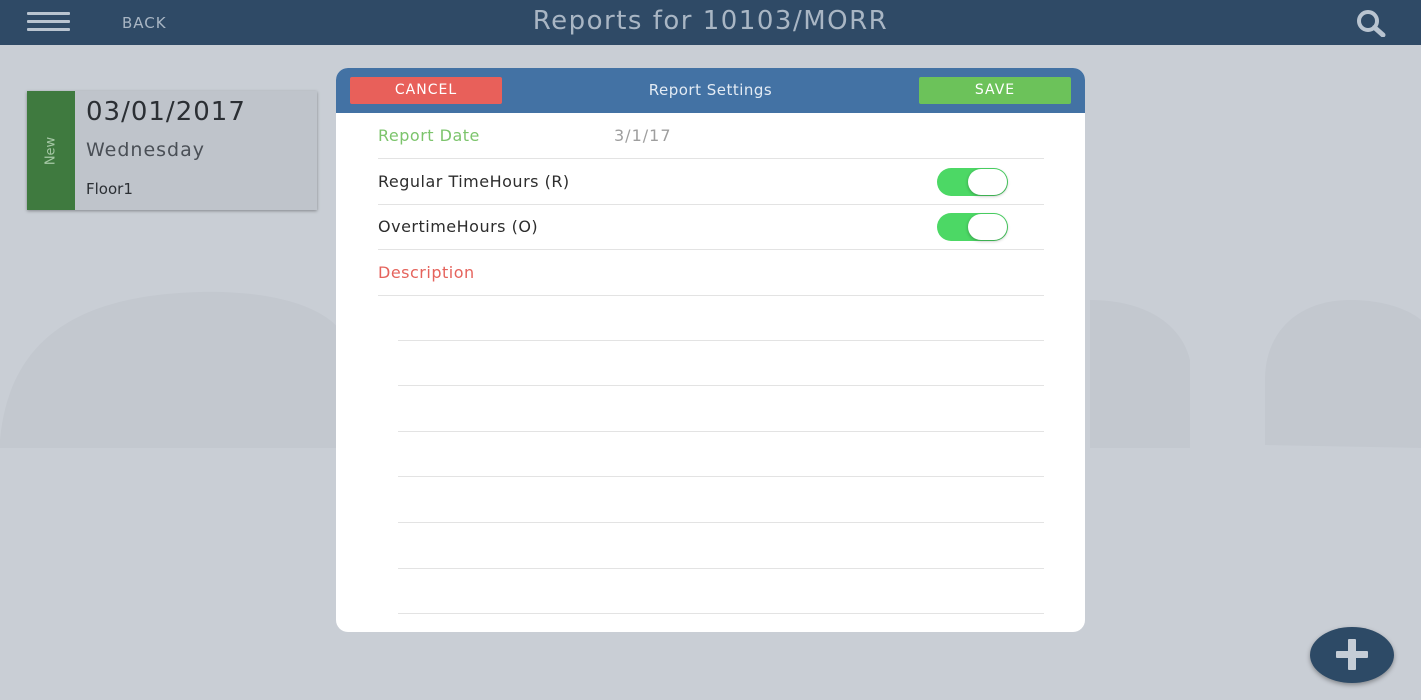  I want to click on report-date-label: Report Date, so click(429, 135).